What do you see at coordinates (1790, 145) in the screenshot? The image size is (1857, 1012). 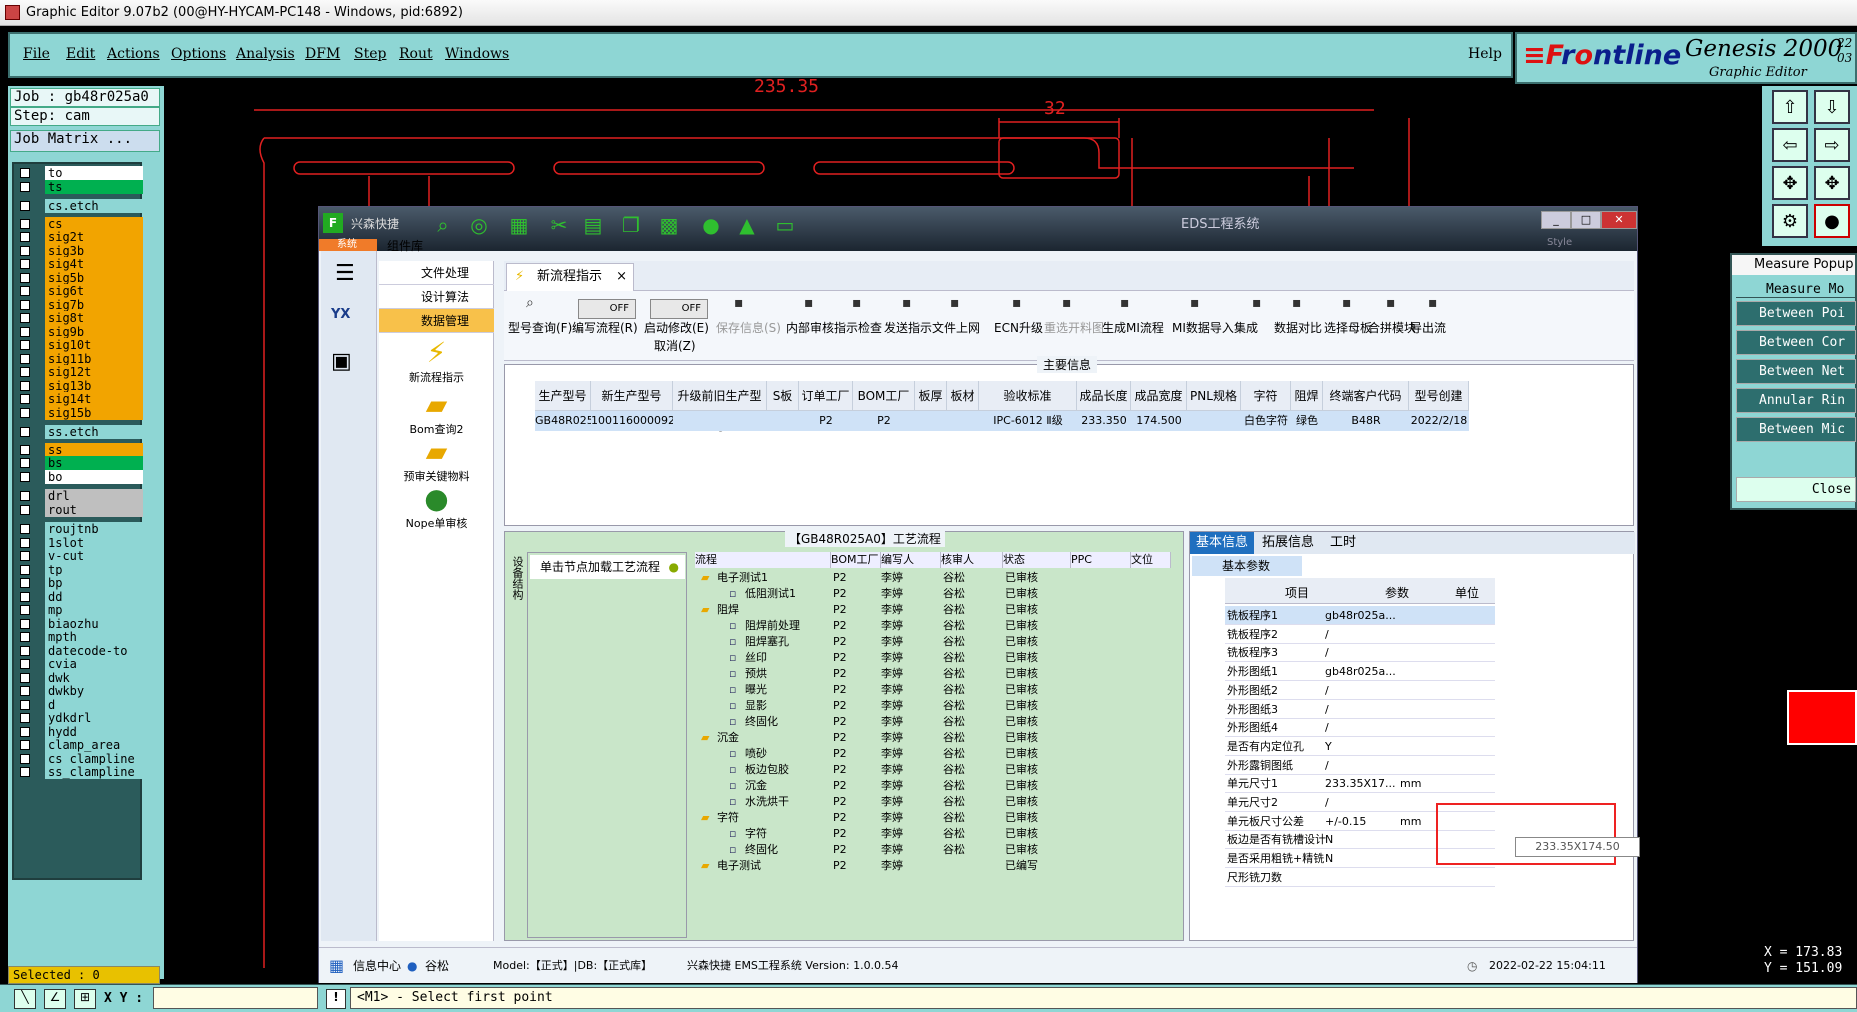 I see `pan-left-icon: ⇦` at bounding box center [1790, 145].